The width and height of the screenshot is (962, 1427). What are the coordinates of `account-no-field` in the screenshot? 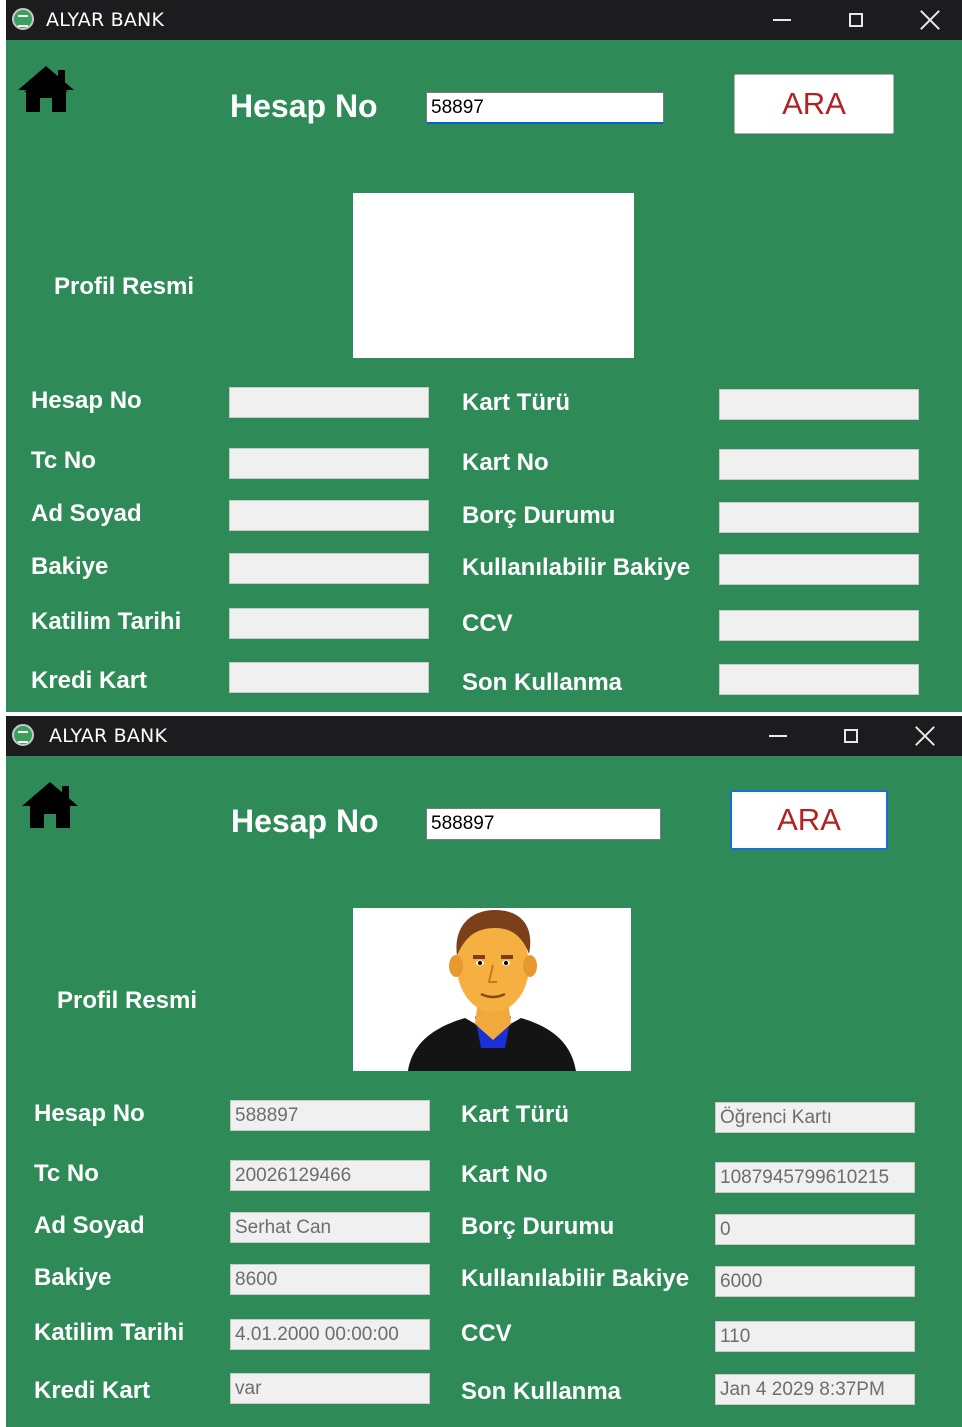 It's located at (329, 402).